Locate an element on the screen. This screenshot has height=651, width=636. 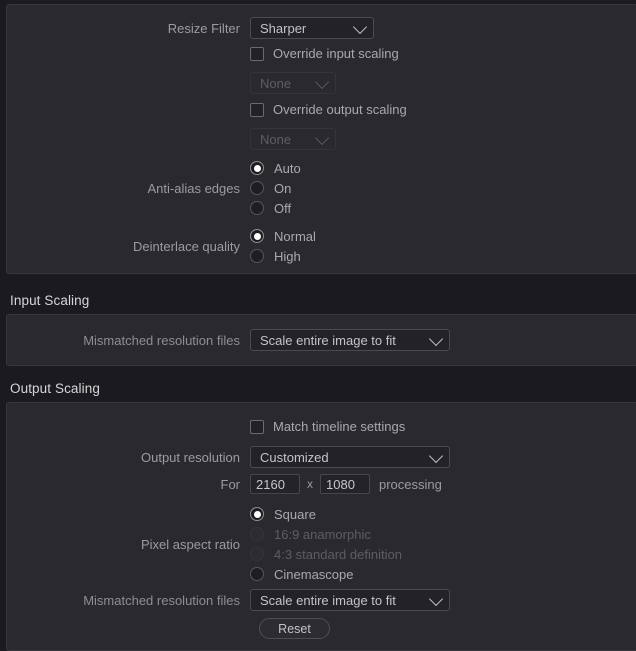
override-input-scaling-label: Override input scaling is located at coordinates (336, 53).